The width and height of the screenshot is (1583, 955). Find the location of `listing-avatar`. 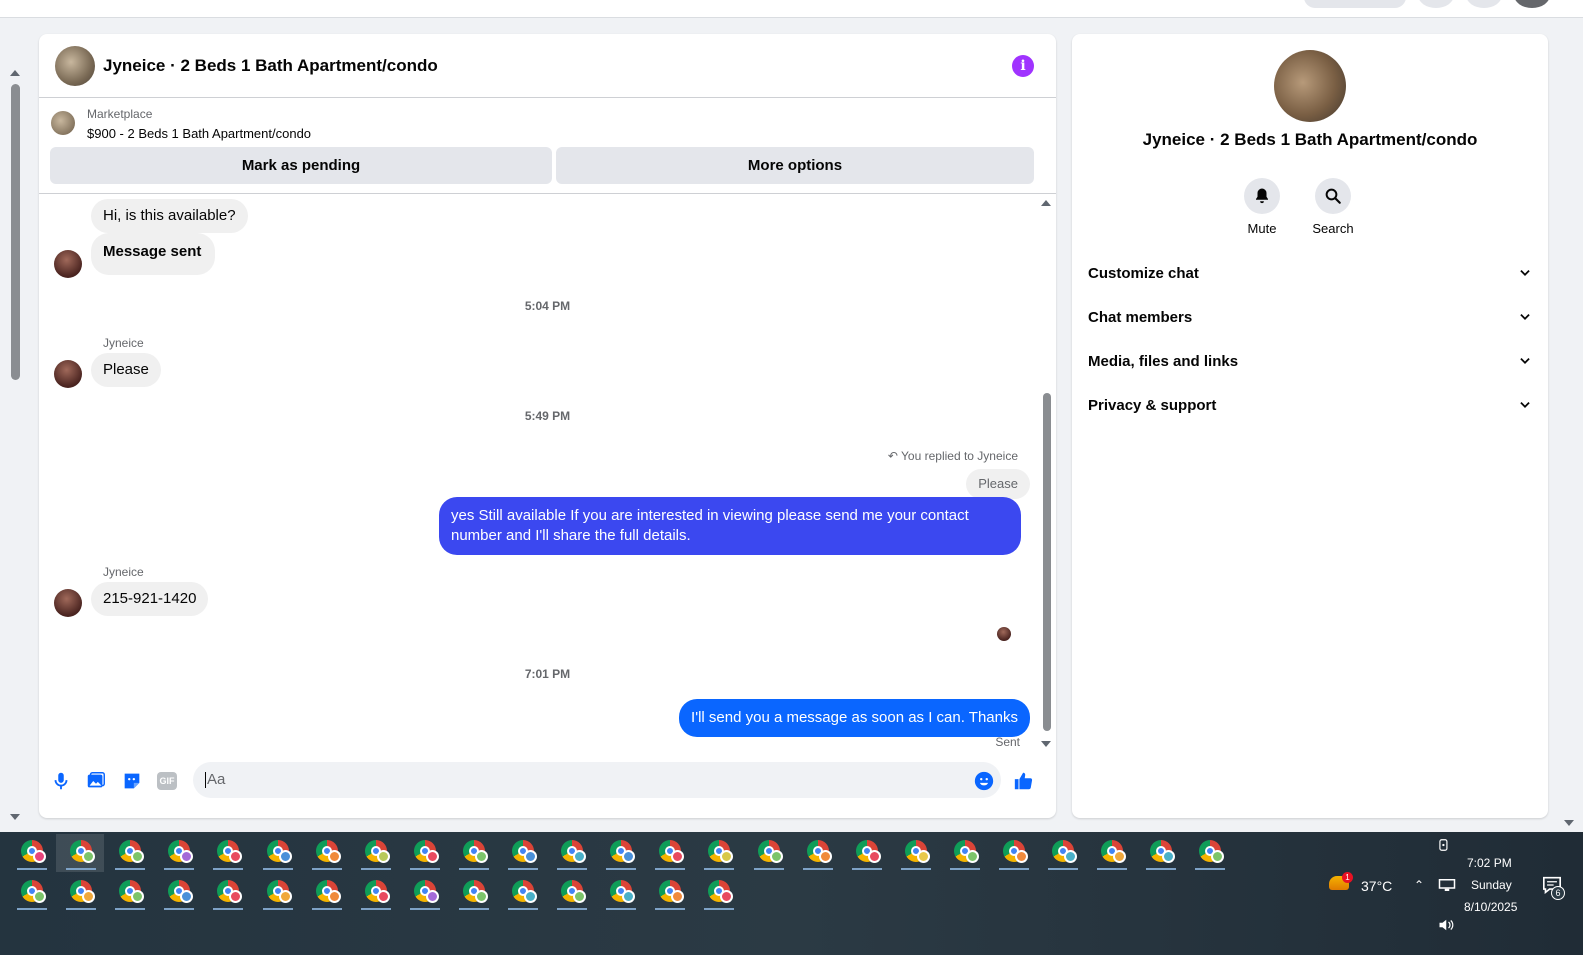

listing-avatar is located at coordinates (75, 65).